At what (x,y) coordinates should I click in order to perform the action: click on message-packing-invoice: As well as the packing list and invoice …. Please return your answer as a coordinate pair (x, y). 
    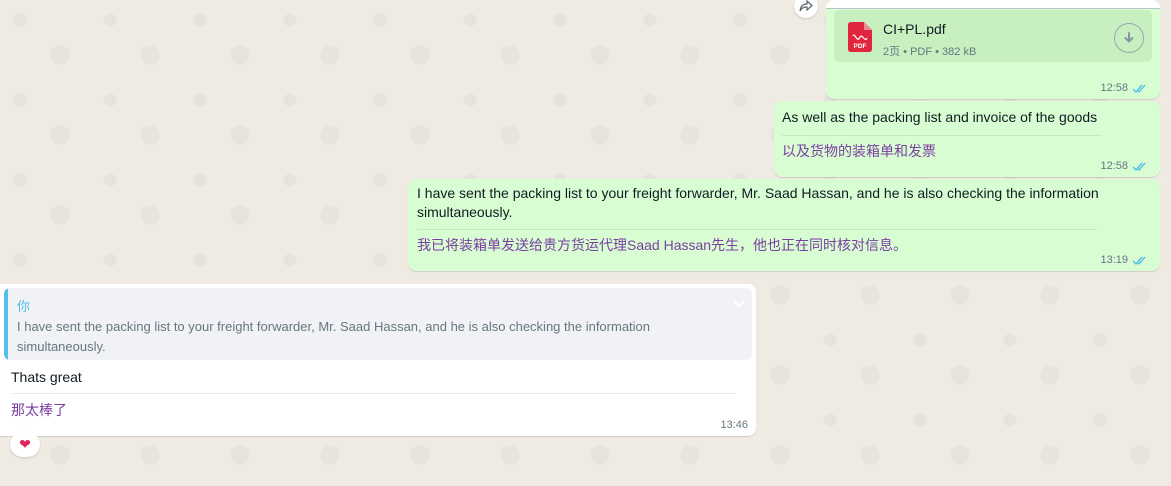
    Looking at the image, I should click on (967, 139).